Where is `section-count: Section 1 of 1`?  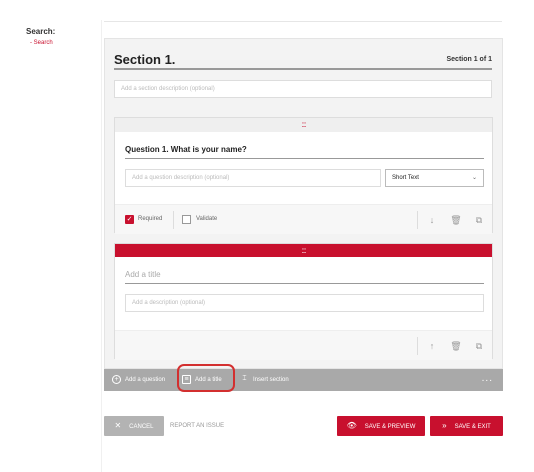
section-count: Section 1 of 1 is located at coordinates (469, 59).